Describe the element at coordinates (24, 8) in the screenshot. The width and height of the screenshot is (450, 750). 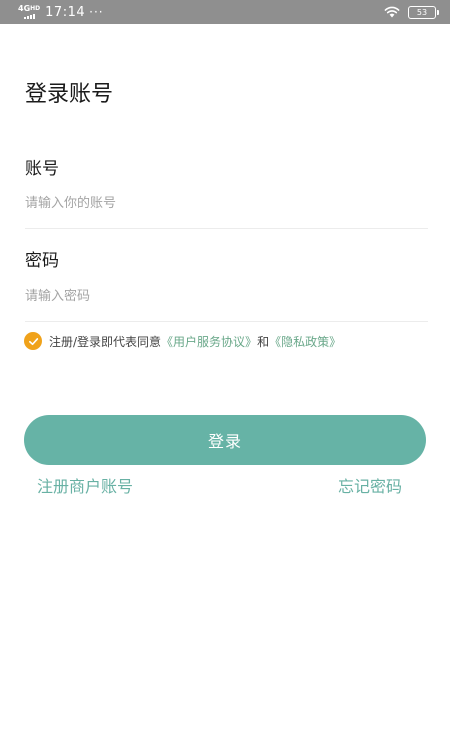
I see `network-type: 4G` at that location.